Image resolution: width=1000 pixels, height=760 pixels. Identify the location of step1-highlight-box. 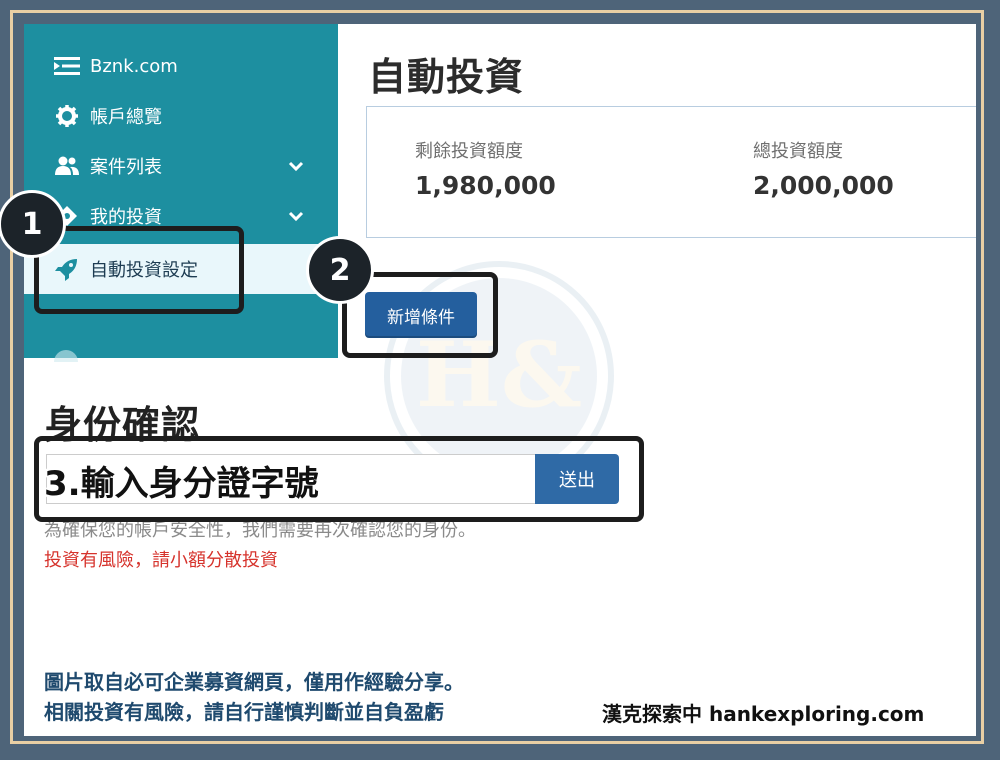
(139, 270).